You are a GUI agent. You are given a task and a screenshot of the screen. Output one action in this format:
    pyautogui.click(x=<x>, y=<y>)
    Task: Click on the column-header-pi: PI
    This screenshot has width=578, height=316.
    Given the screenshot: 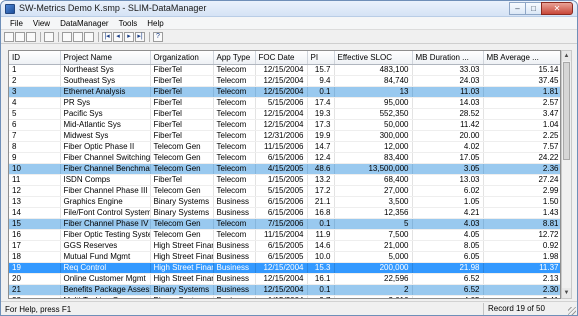 What is the action you would take?
    pyautogui.click(x=321, y=58)
    